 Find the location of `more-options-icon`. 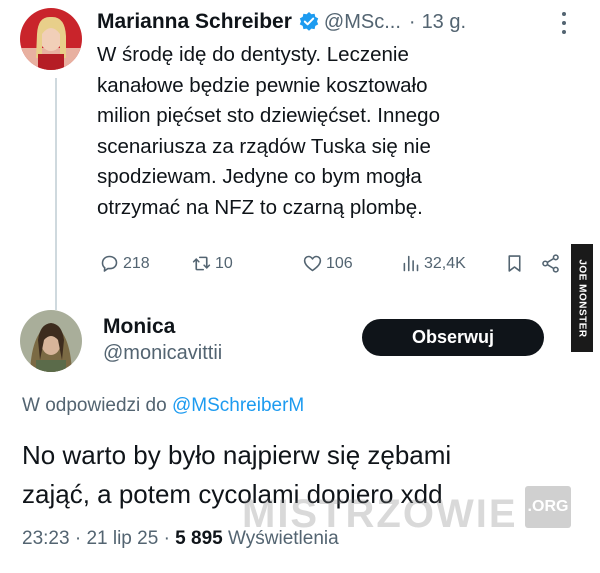

more-options-icon is located at coordinates (565, 23).